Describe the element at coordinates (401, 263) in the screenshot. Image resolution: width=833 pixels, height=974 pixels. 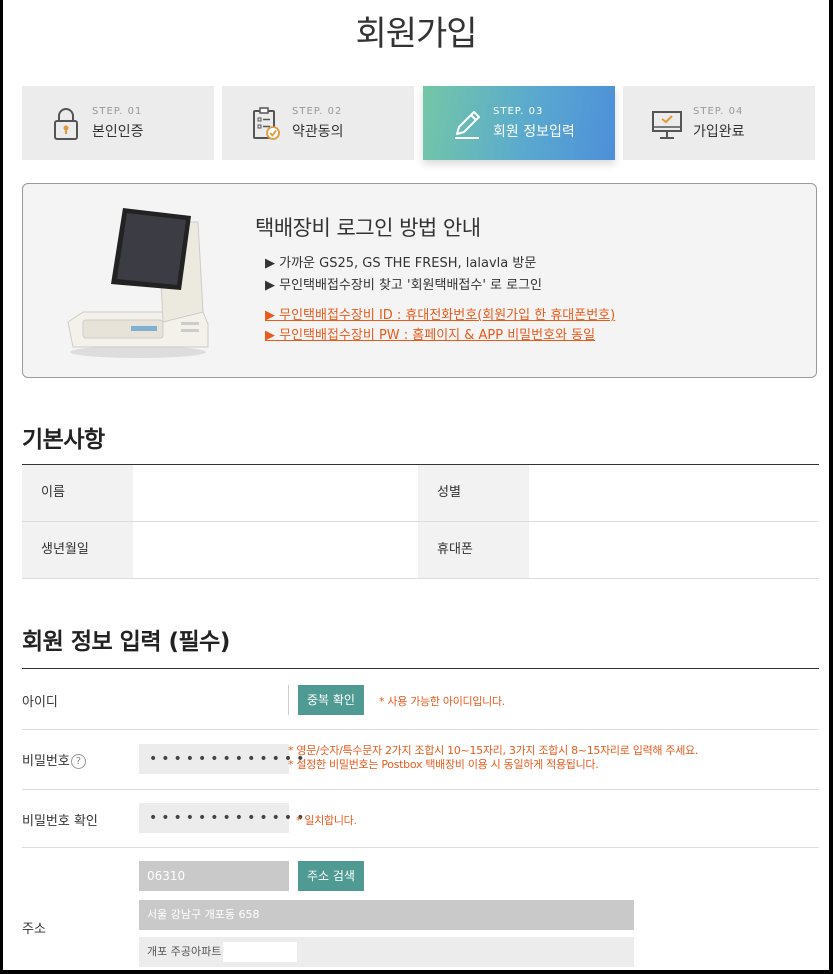
I see `notice-instruction: ▶ 가까운 GS25, GS THE FRESH, lalavla 방문` at that location.